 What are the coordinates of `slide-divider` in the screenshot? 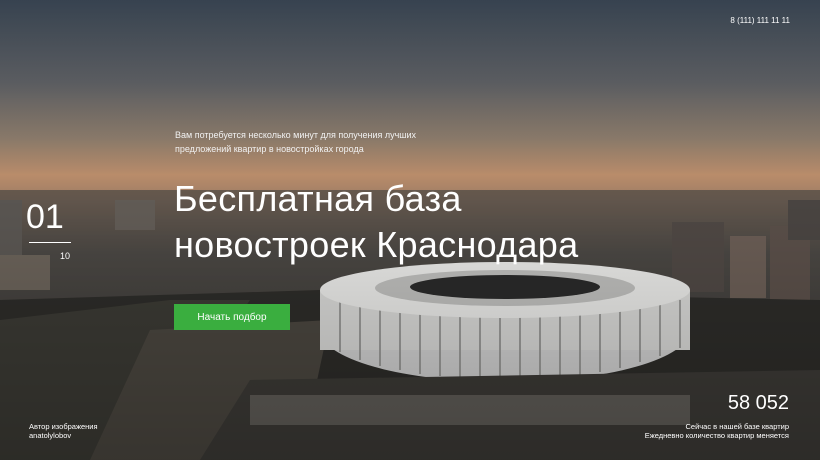 It's located at (50, 242).